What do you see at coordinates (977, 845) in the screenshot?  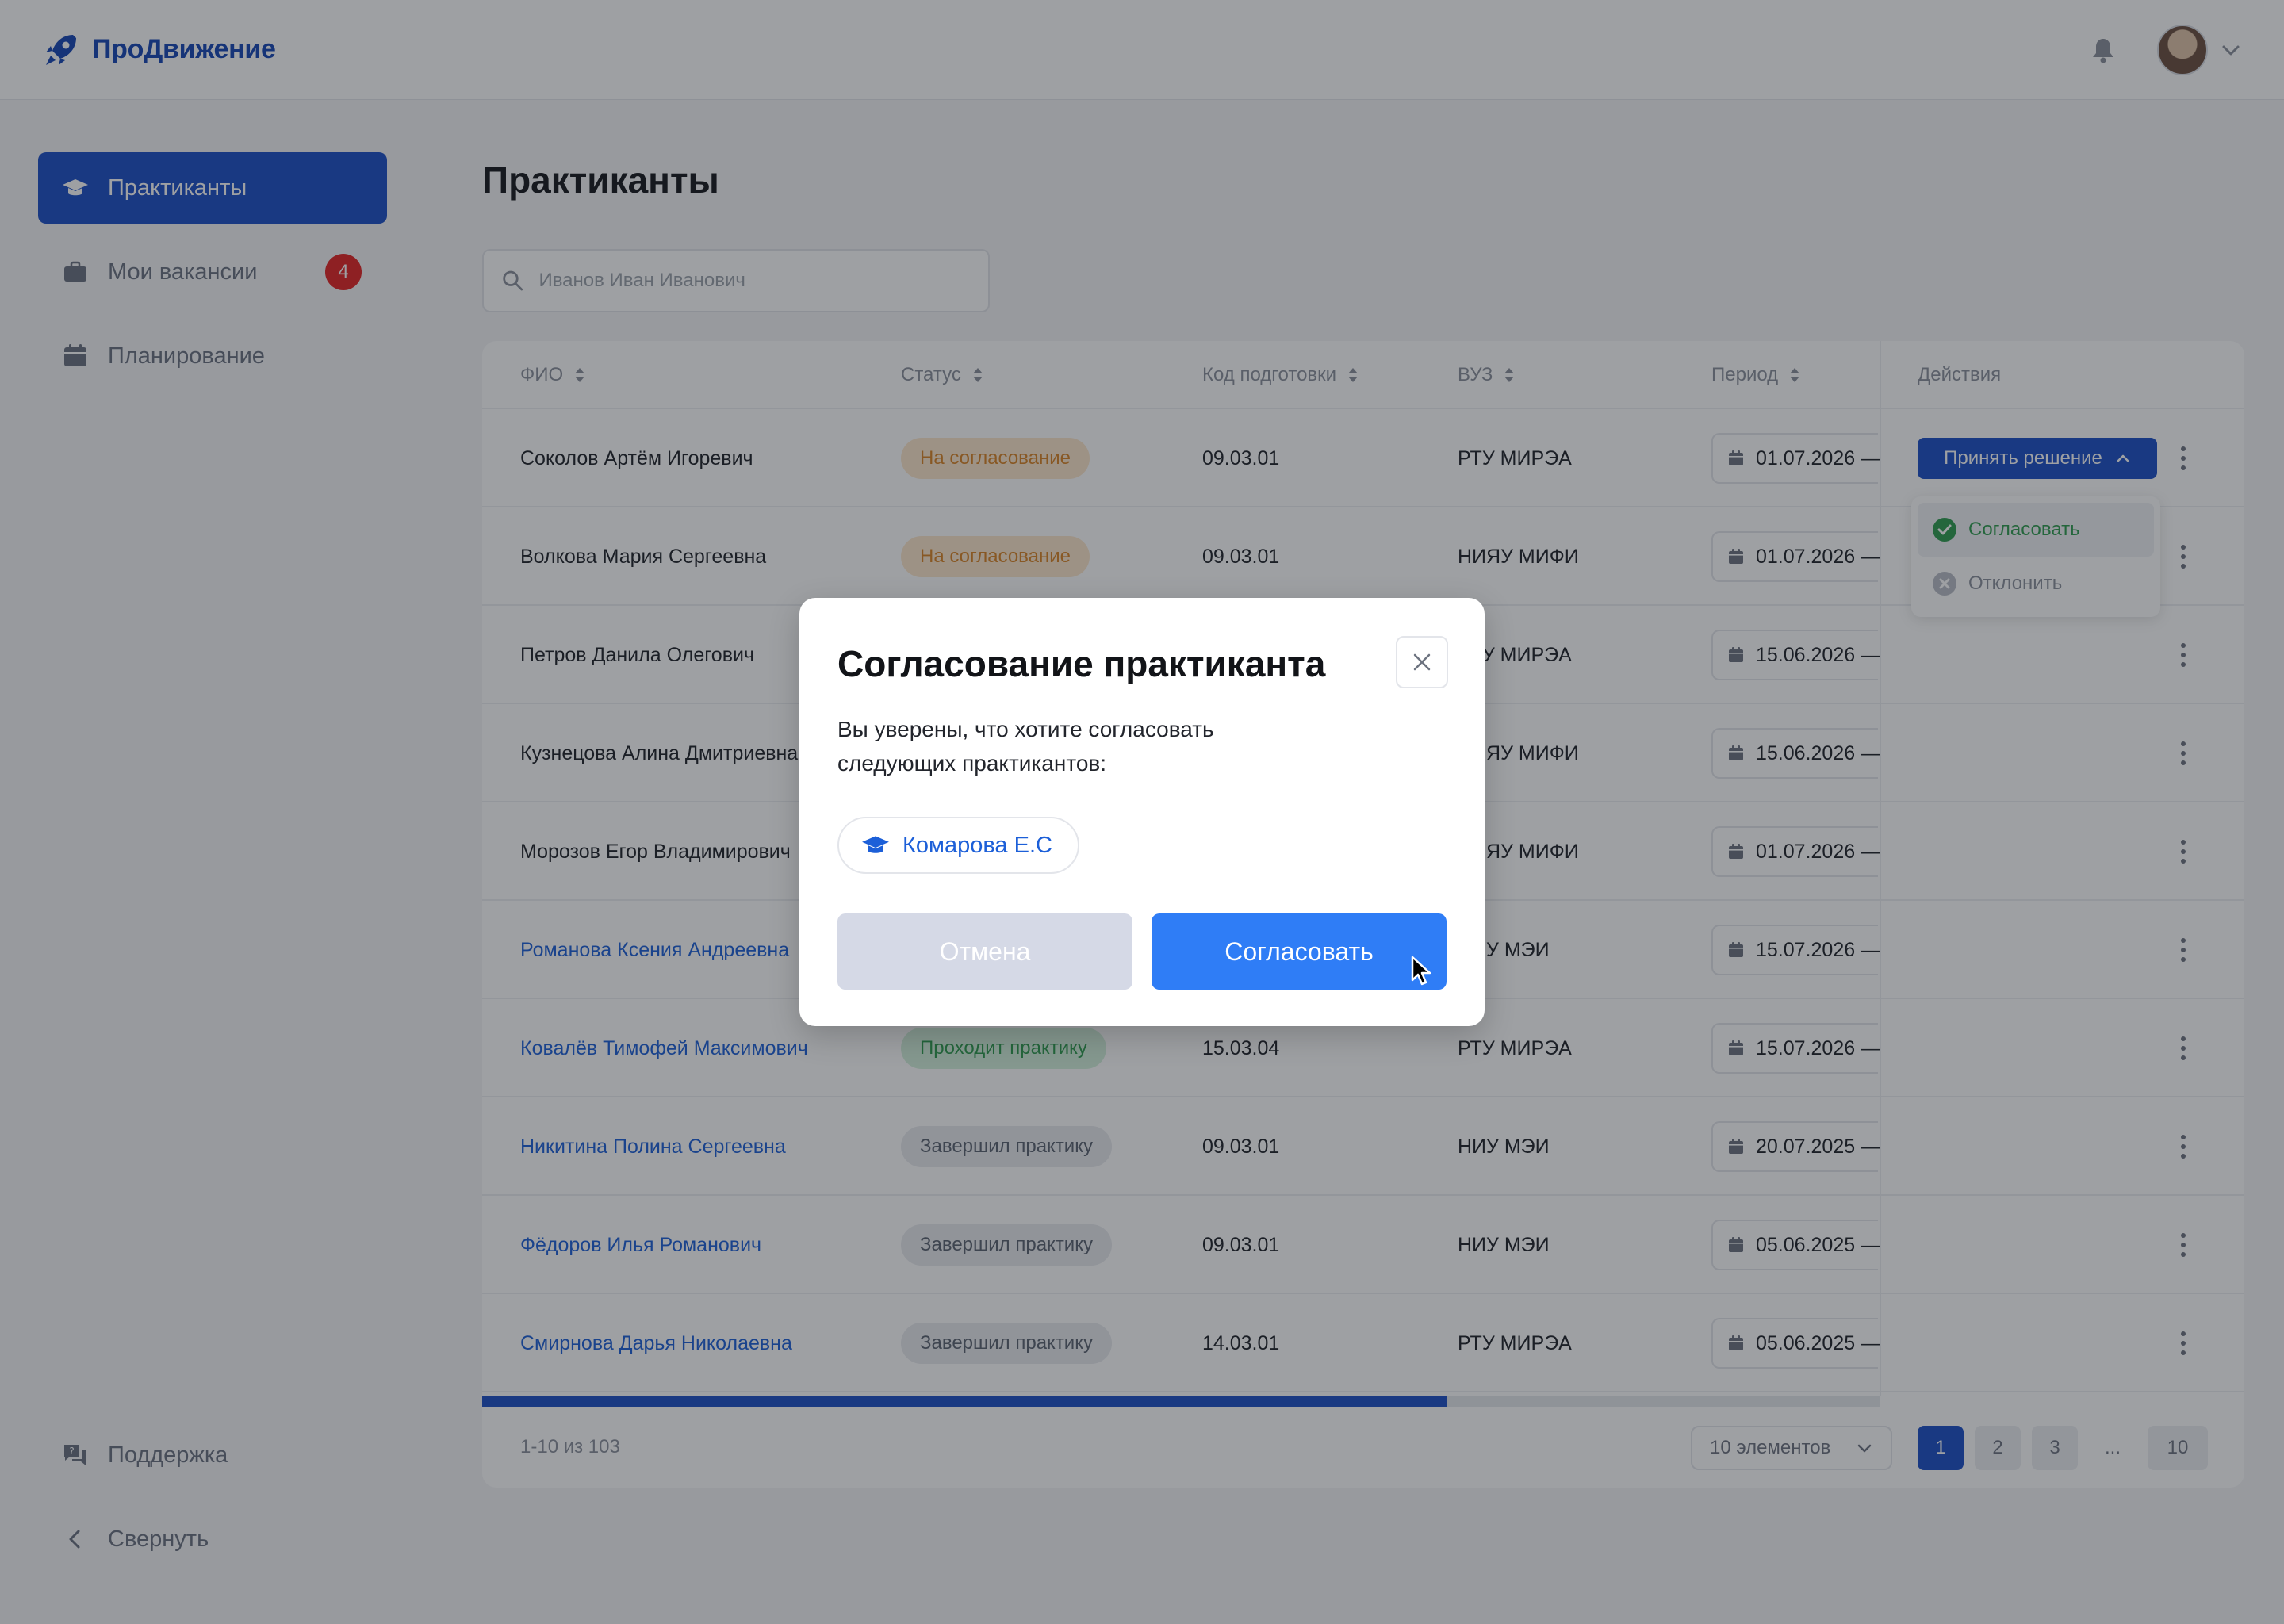 I see `chip-label: Комарова Е.С` at bounding box center [977, 845].